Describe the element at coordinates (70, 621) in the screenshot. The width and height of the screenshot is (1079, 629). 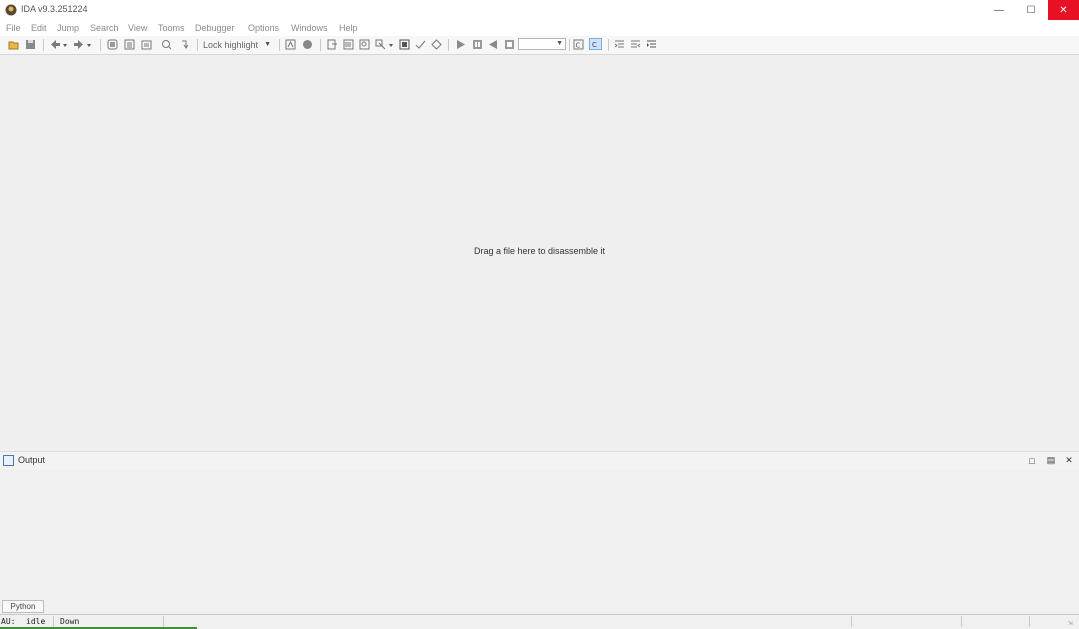
I see `status-direction: Down` at that location.